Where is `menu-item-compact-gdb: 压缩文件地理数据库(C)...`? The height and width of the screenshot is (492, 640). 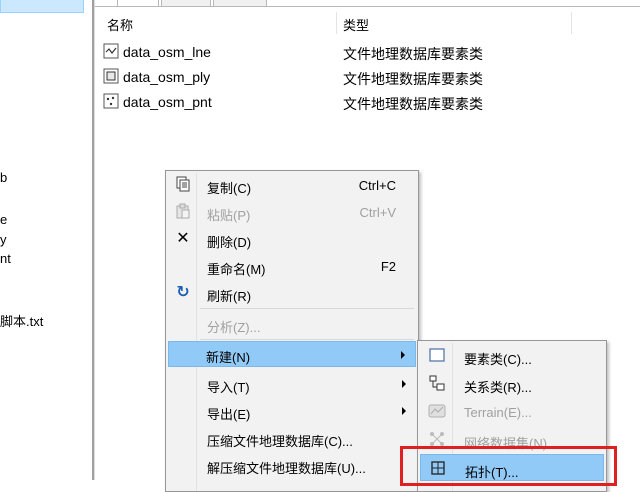 menu-item-compact-gdb: 压缩文件地理数据库(C)... is located at coordinates (292, 438).